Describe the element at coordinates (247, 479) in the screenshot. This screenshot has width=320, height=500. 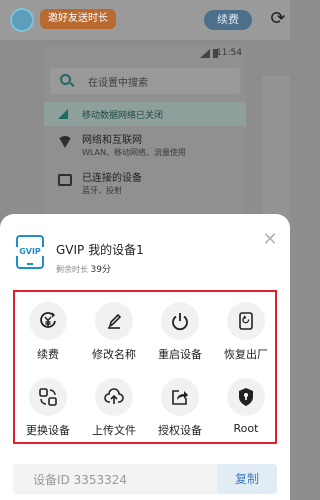
I see `copy-button: 复制` at that location.